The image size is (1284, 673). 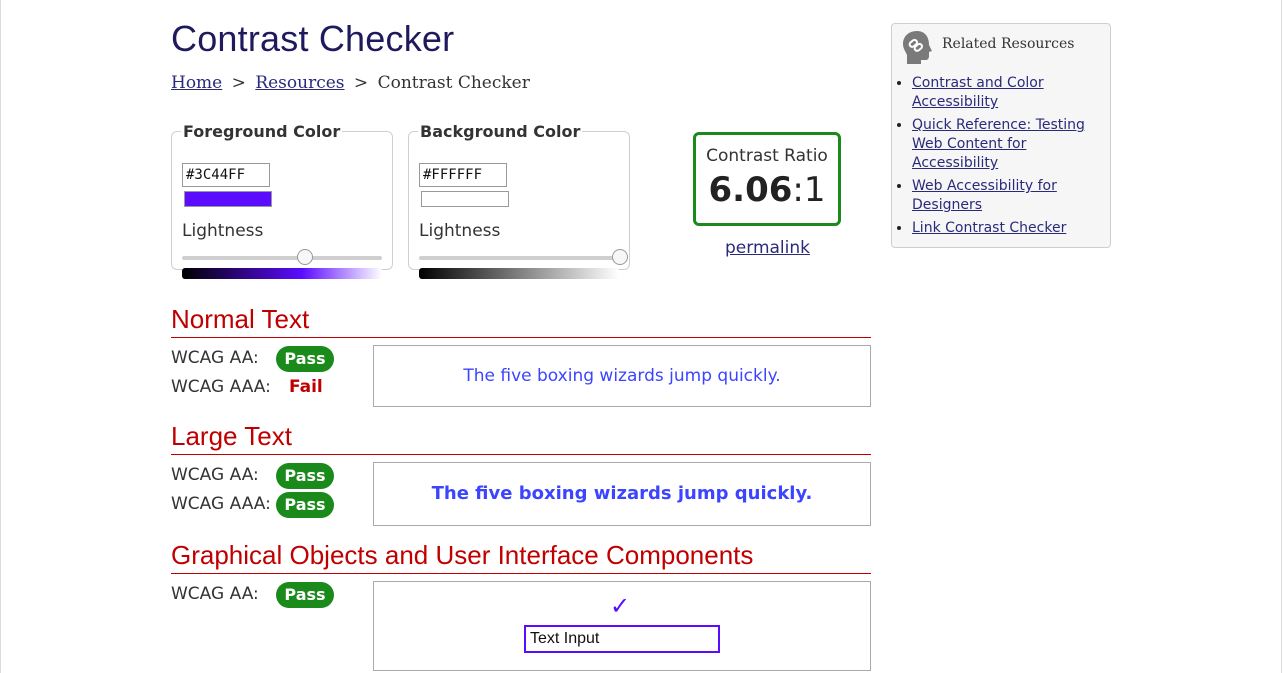 What do you see at coordinates (228, 199) in the screenshot?
I see `foreground-color-swatch` at bounding box center [228, 199].